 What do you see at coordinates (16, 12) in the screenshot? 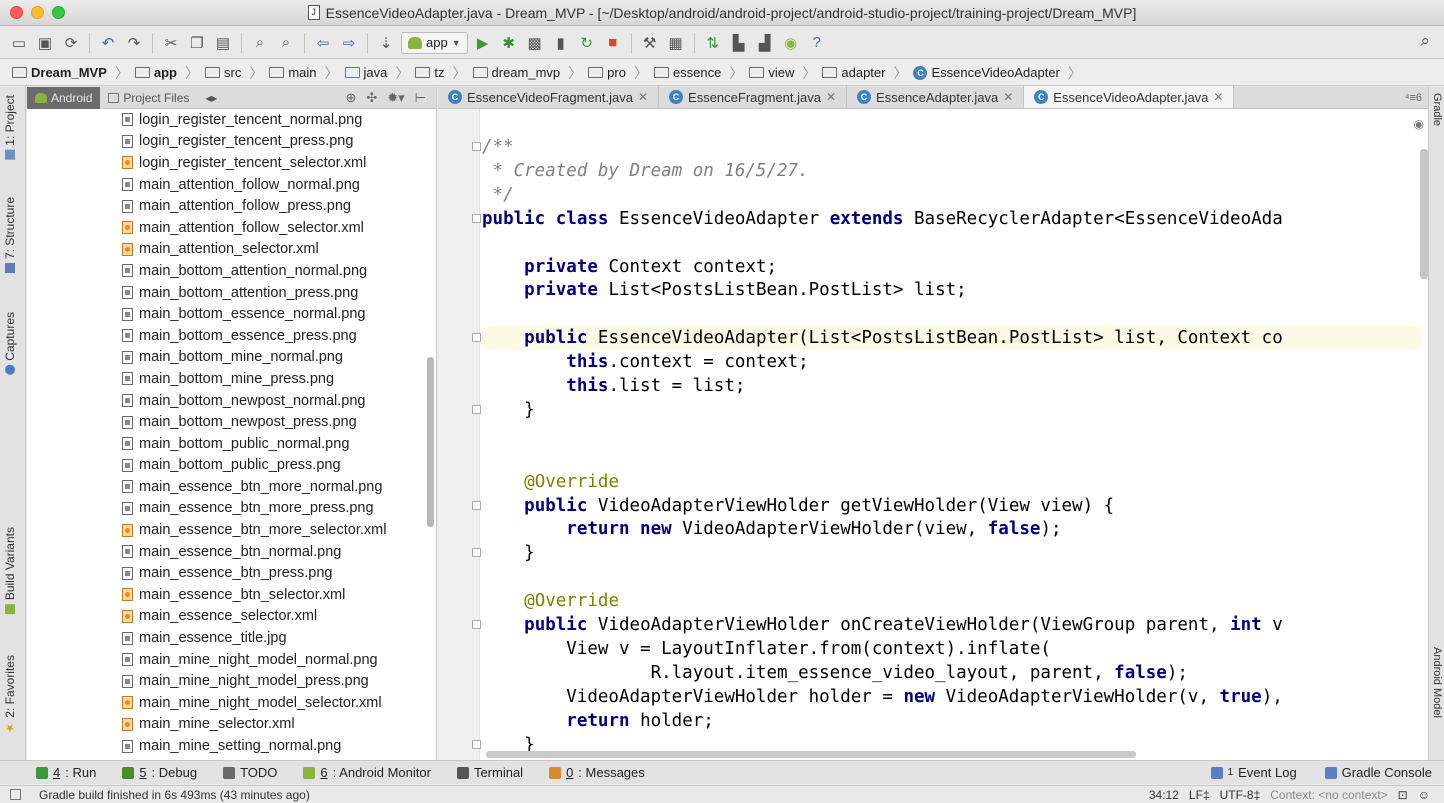
I see `close-window-button` at bounding box center [16, 12].